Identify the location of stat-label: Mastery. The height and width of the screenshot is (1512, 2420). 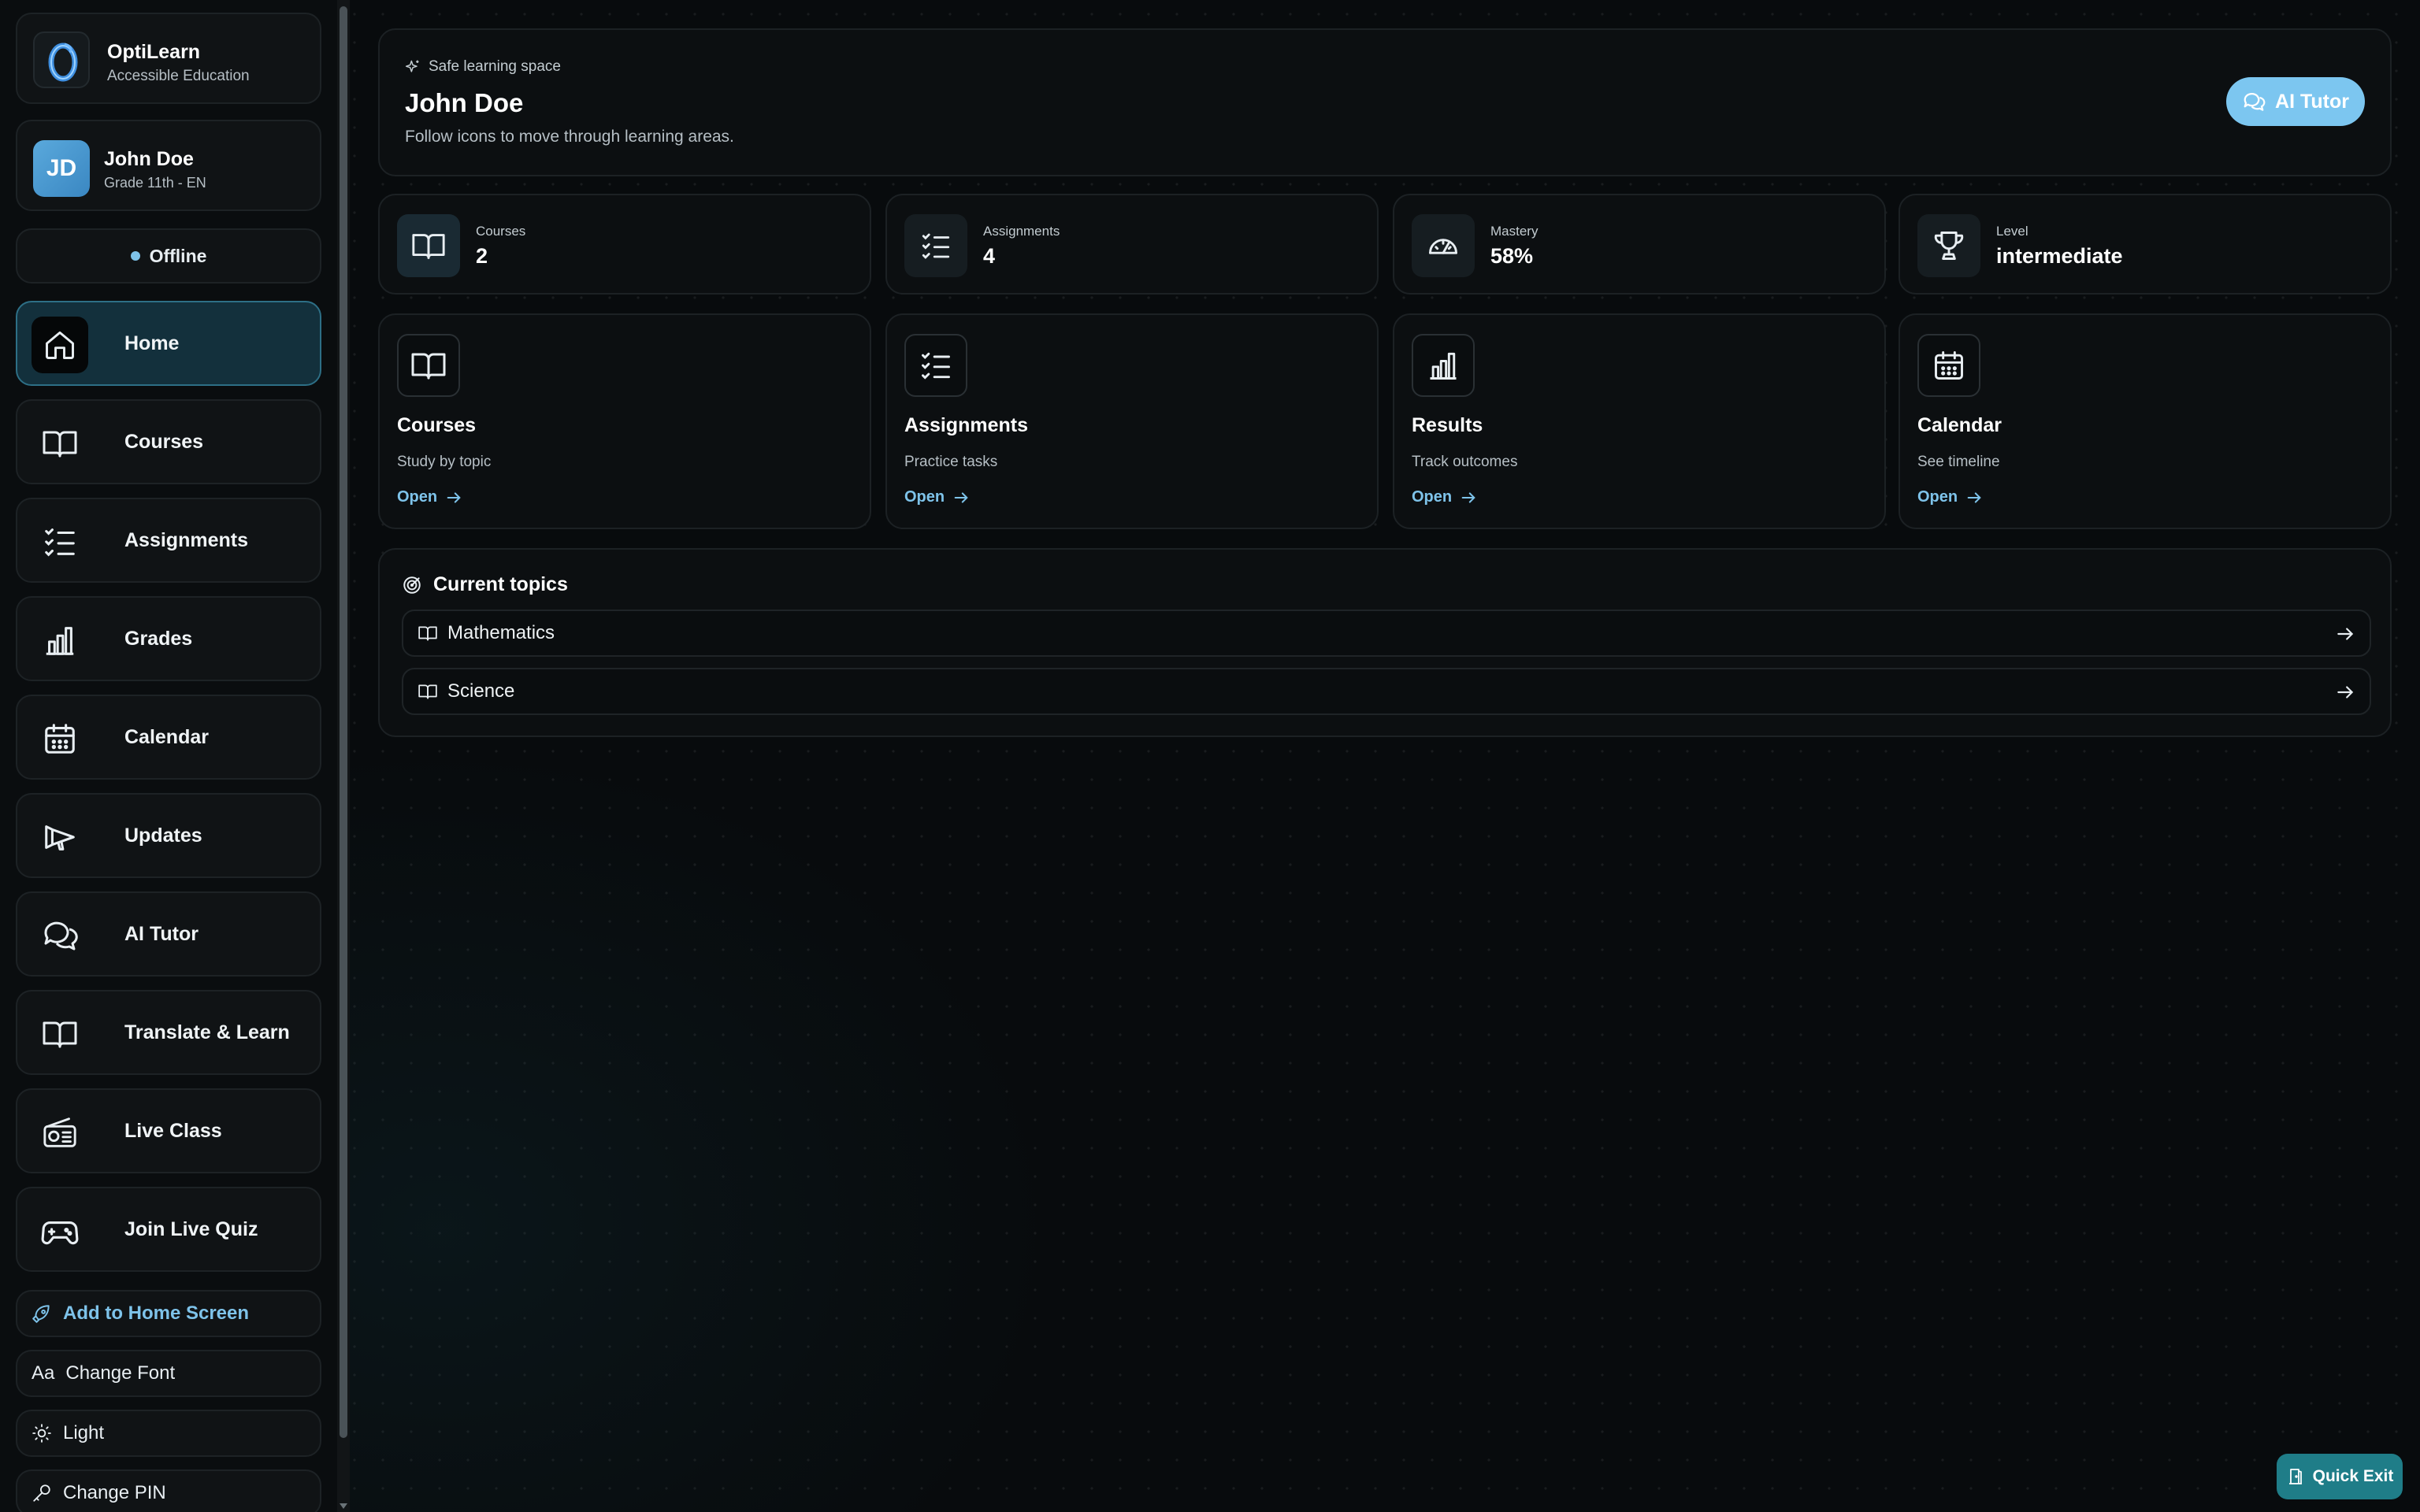
(1514, 231).